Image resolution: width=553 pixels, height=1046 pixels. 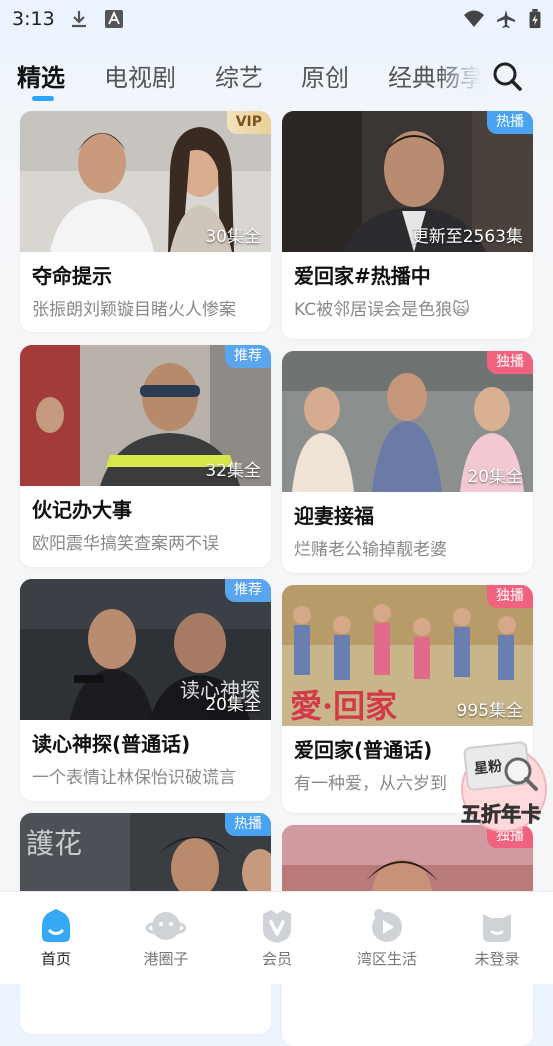 I want to click on tab-original: 原创, so click(x=325, y=75).